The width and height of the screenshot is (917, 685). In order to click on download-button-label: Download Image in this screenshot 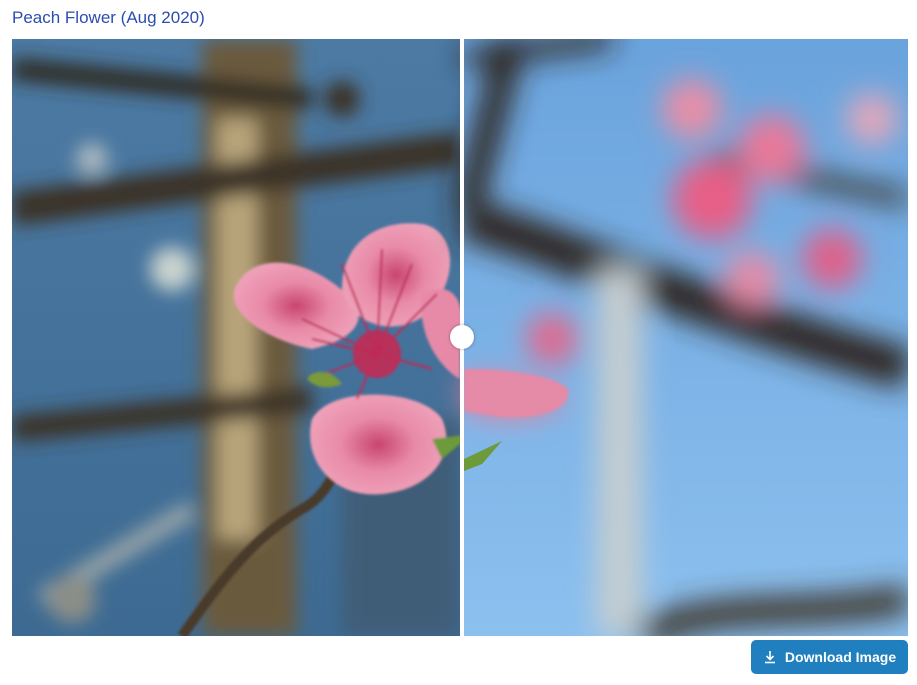, I will do `click(840, 657)`.